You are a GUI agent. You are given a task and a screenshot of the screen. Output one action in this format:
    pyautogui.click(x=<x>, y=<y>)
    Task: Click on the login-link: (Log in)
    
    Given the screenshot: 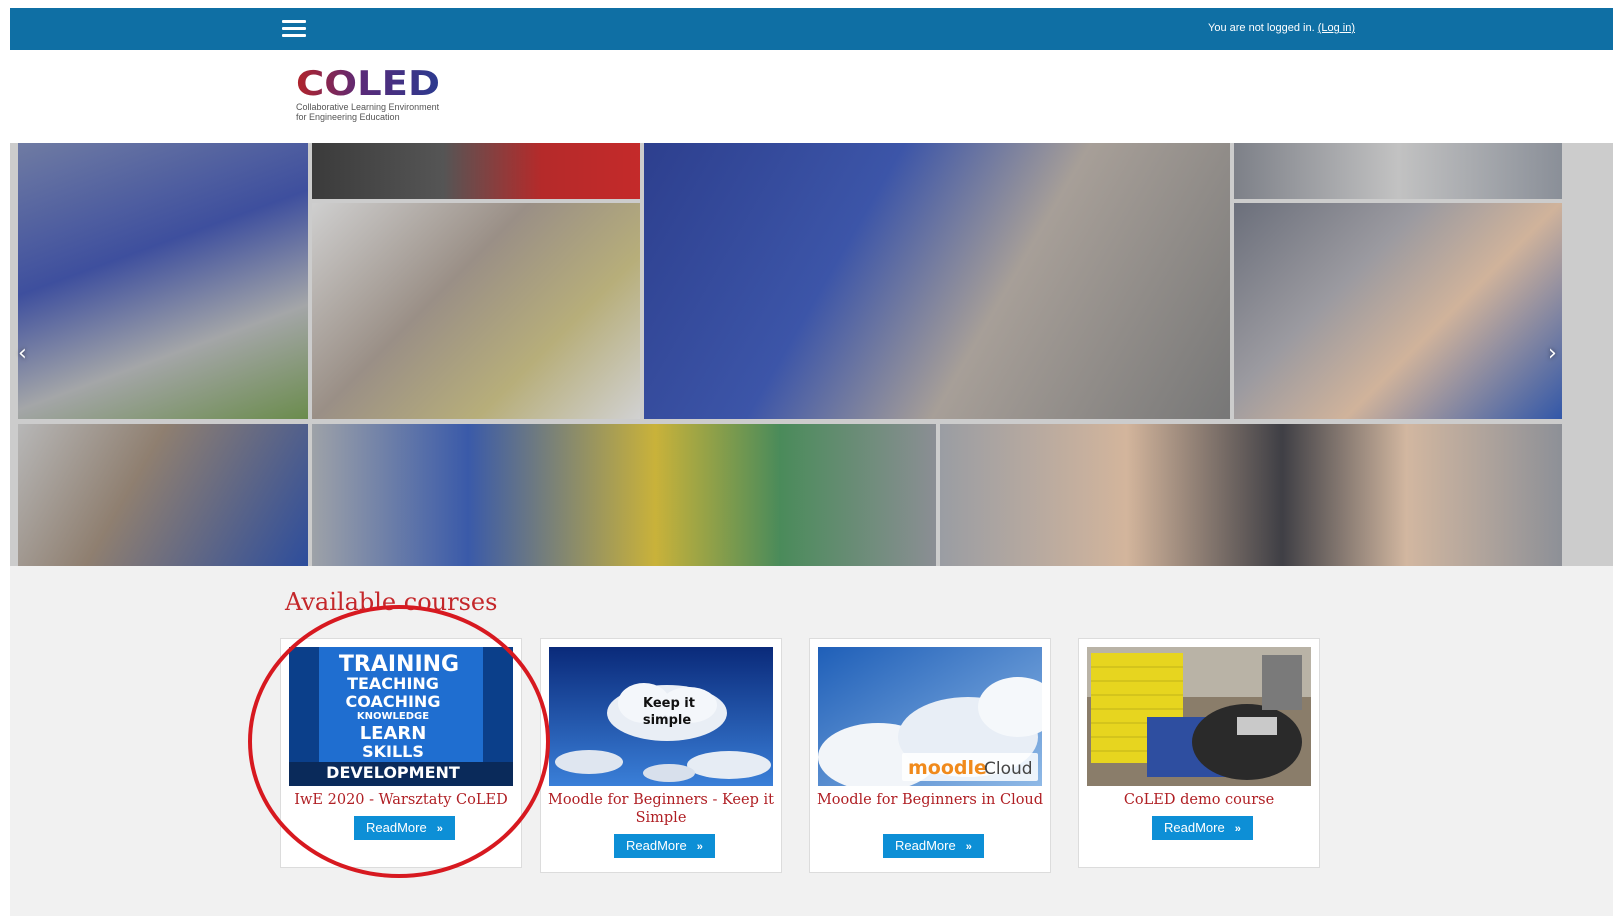 What is the action you would take?
    pyautogui.click(x=1336, y=28)
    